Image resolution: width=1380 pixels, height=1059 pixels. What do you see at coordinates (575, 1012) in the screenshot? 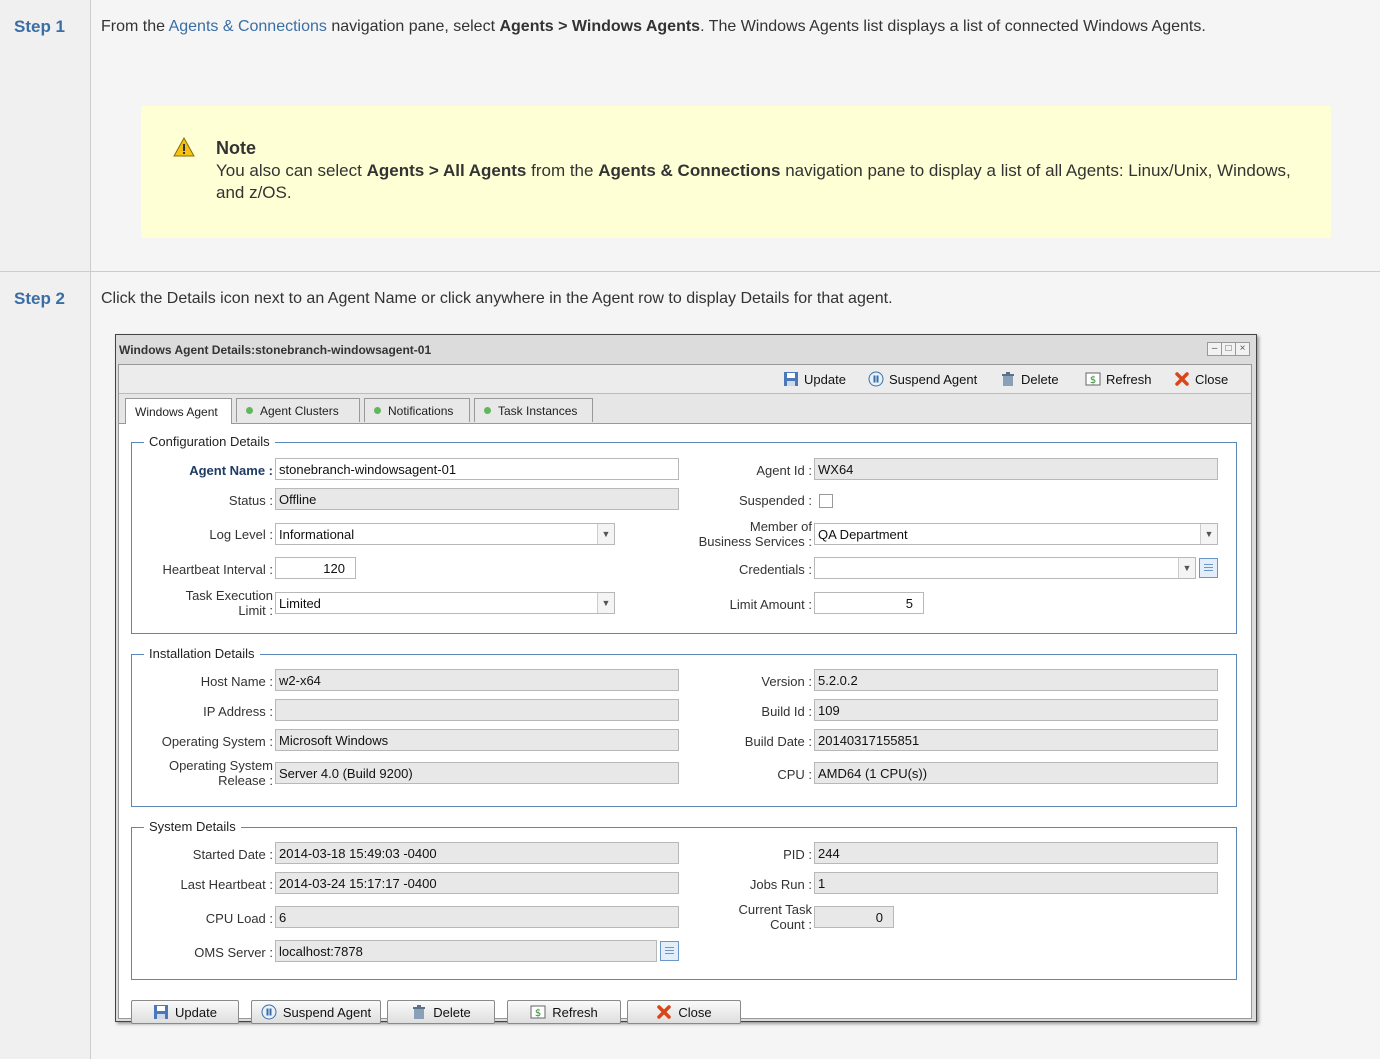
I see `refresh-button-label: Refresh` at bounding box center [575, 1012].